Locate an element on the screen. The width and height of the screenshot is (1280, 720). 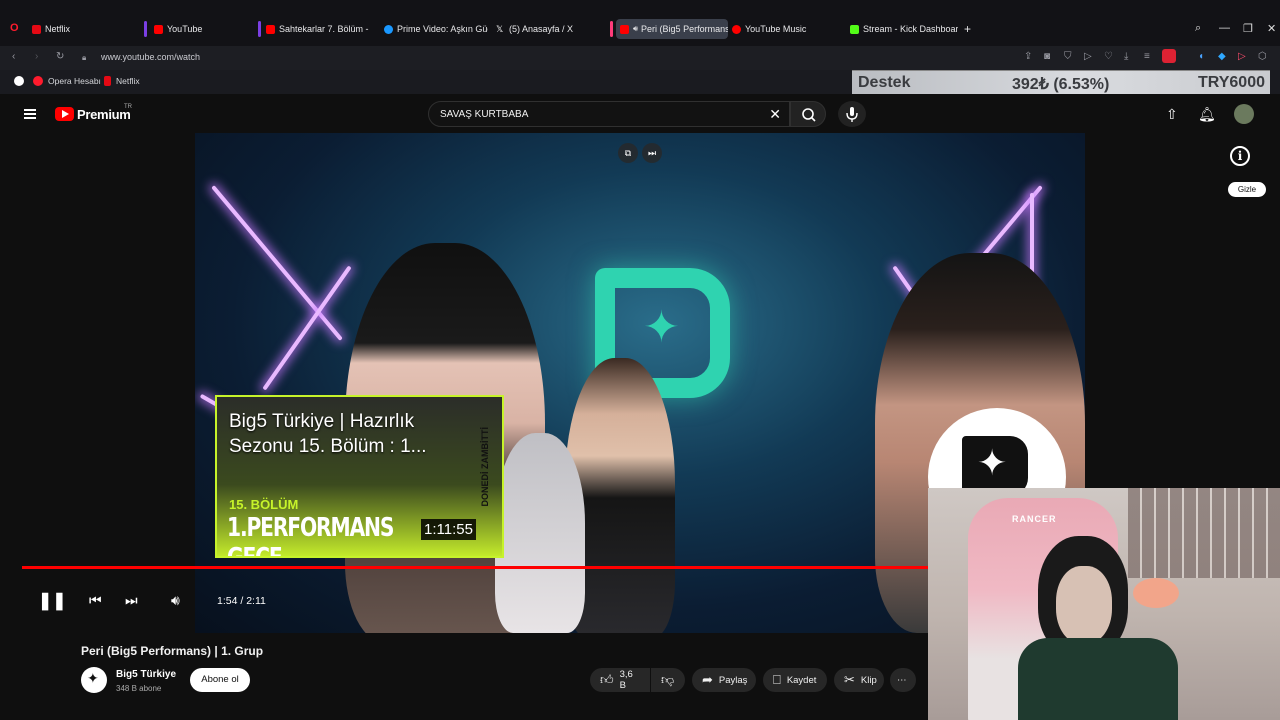
opera-menu-icon: O is located at coordinates (14, 28).